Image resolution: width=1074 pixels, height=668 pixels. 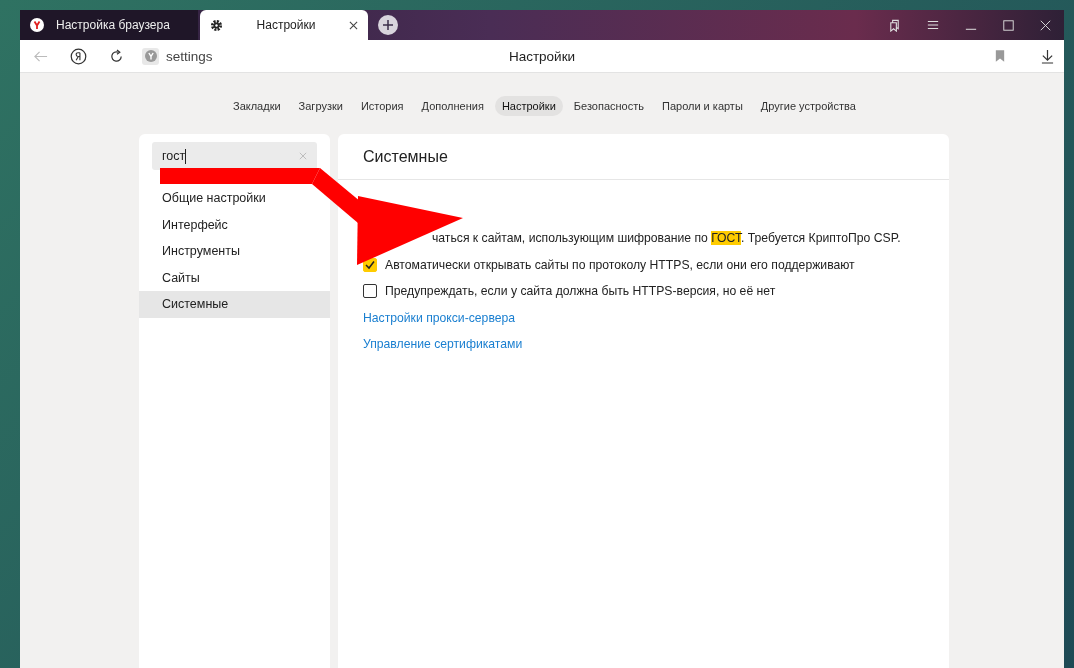 I want to click on site-badge, so click(x=150, y=56).